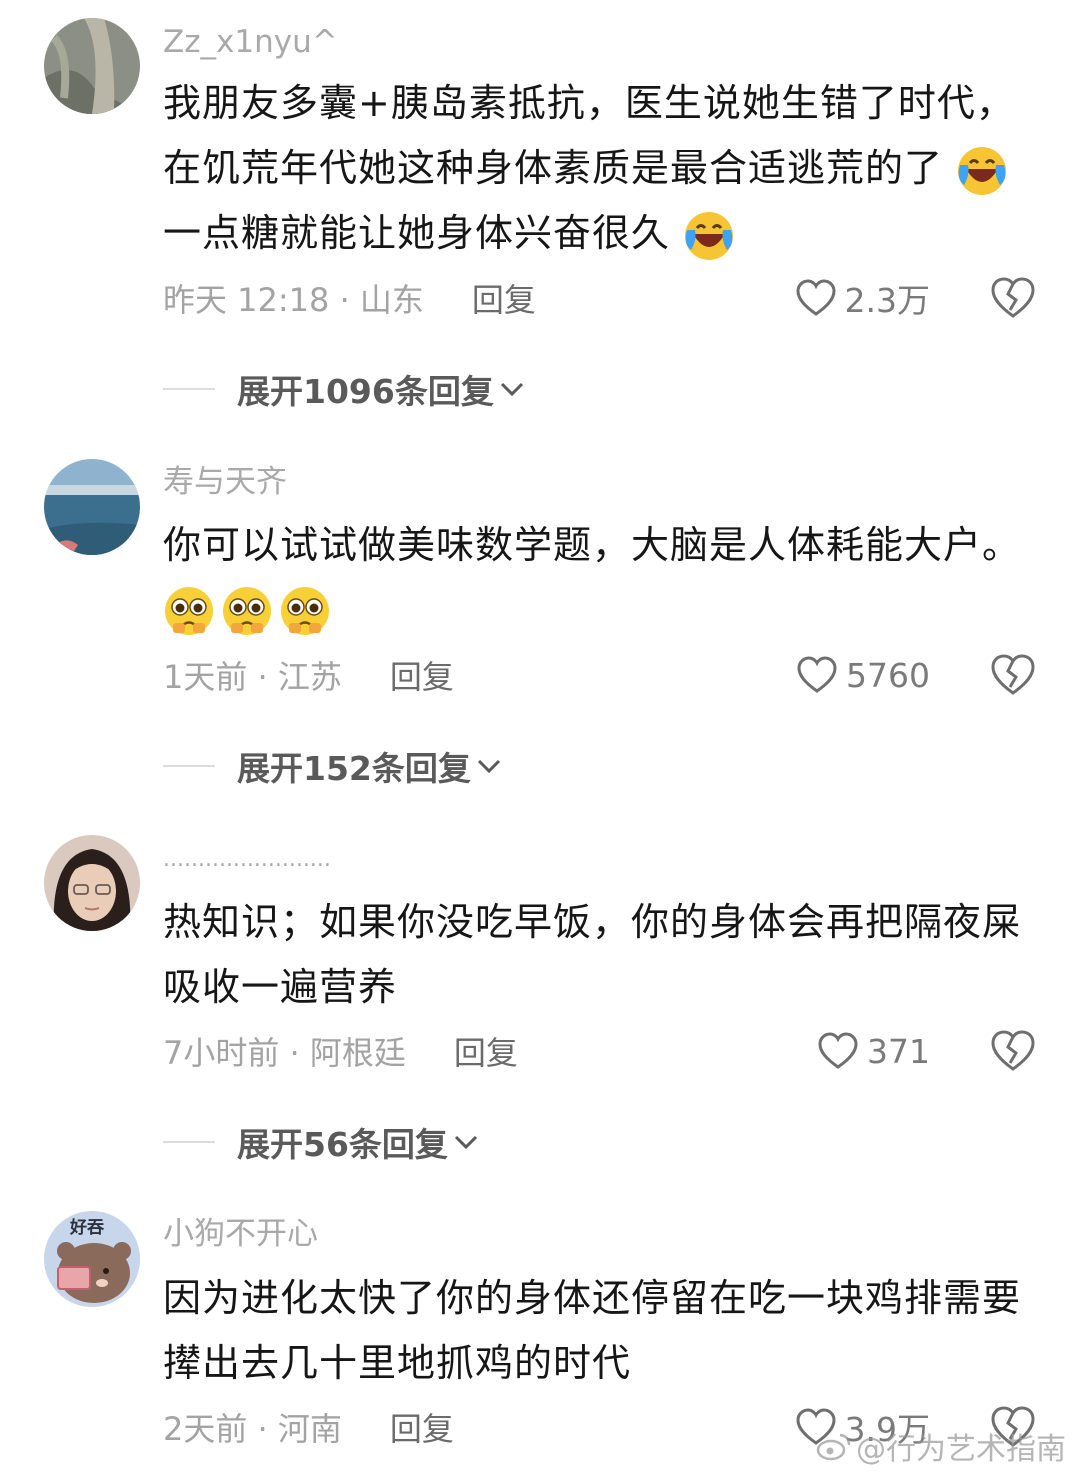  I want to click on watermark-text: @行为艺术指南, so click(961, 1449).